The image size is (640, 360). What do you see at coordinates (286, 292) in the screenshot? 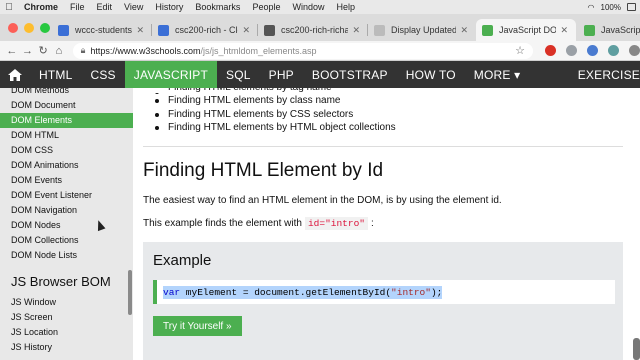
I see `code-text: myElement = document.getElementById(` at bounding box center [286, 292].